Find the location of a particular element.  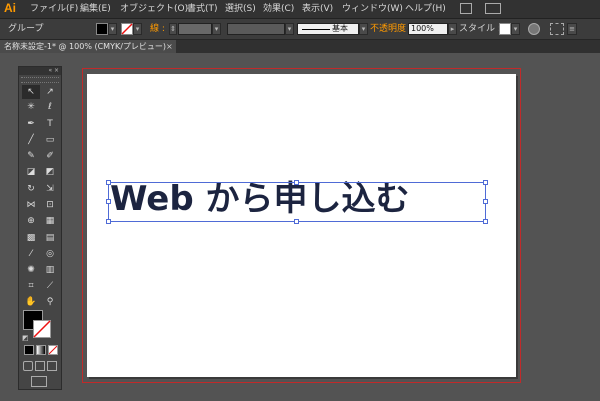

magic-wand-tool-icon: ✳ is located at coordinates (31, 107).